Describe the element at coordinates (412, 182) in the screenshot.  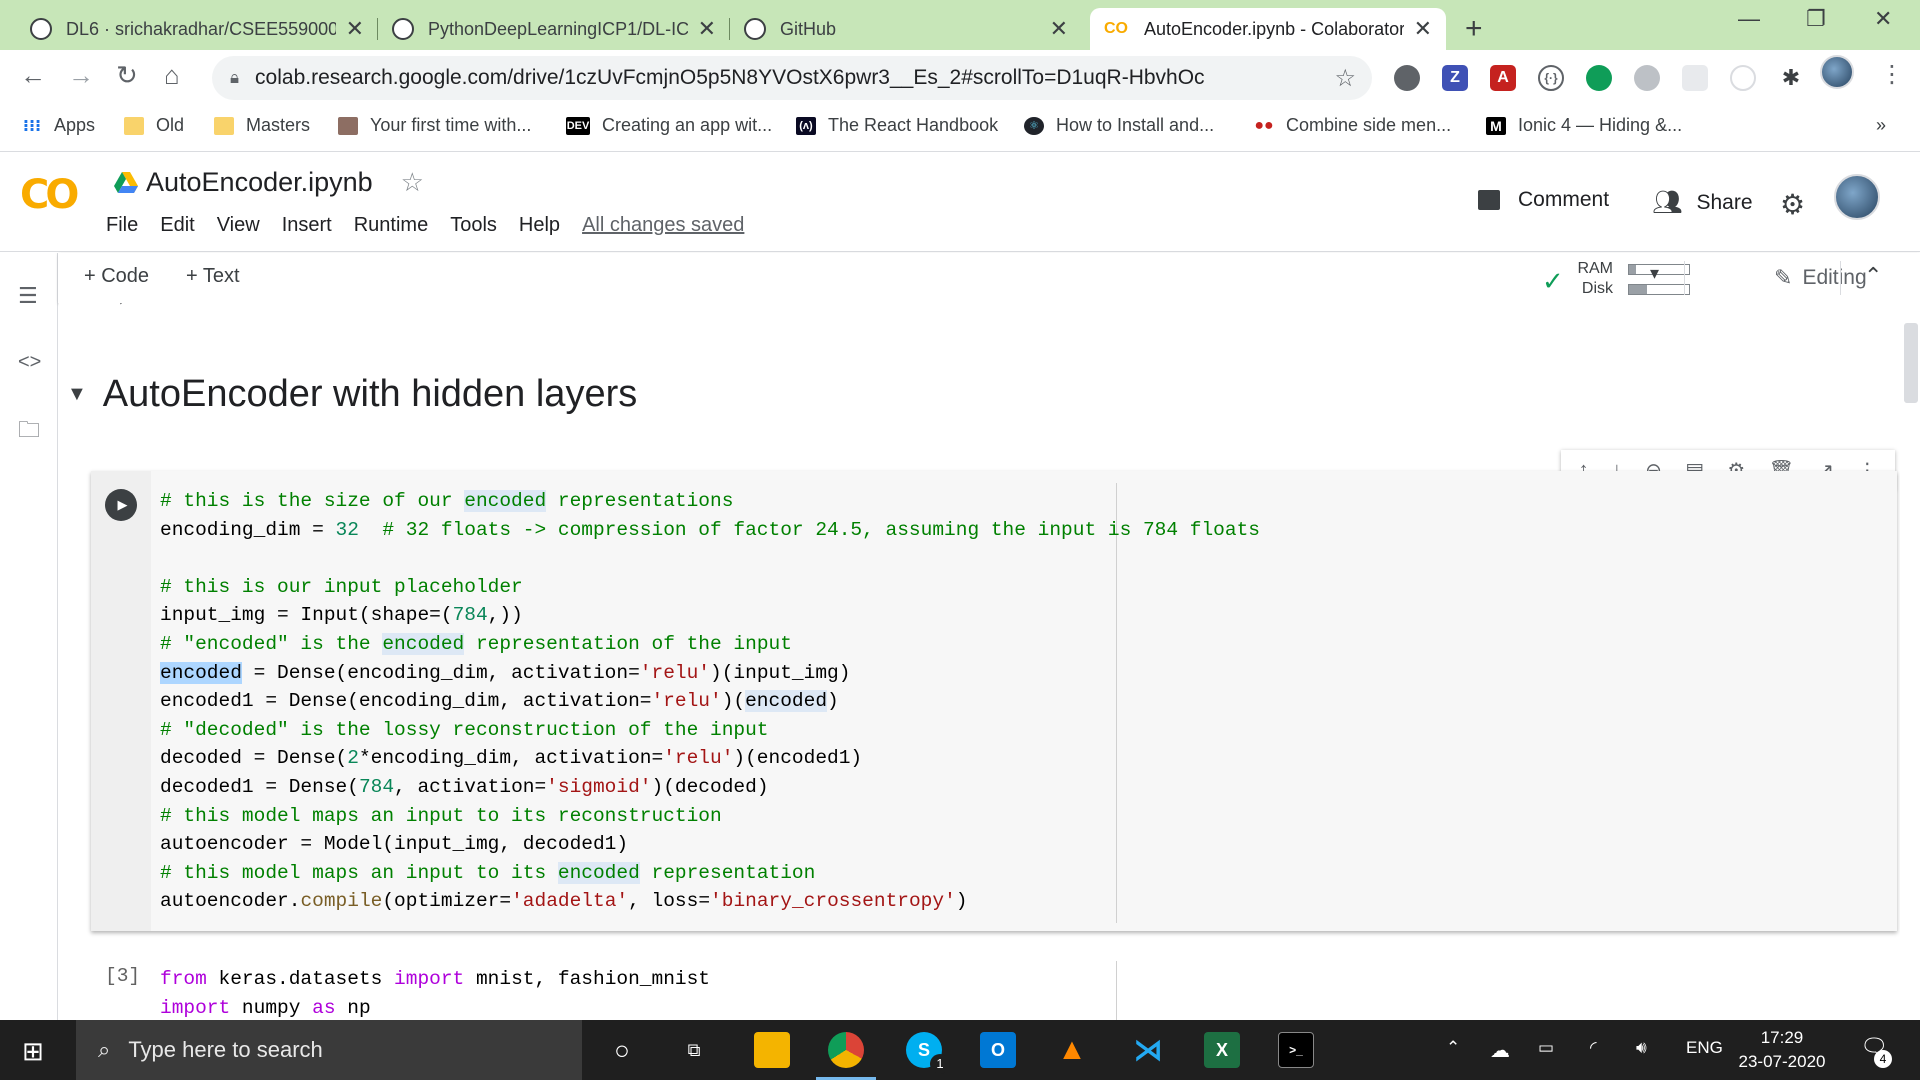
I see `star-notebook-icon: ☆` at that location.